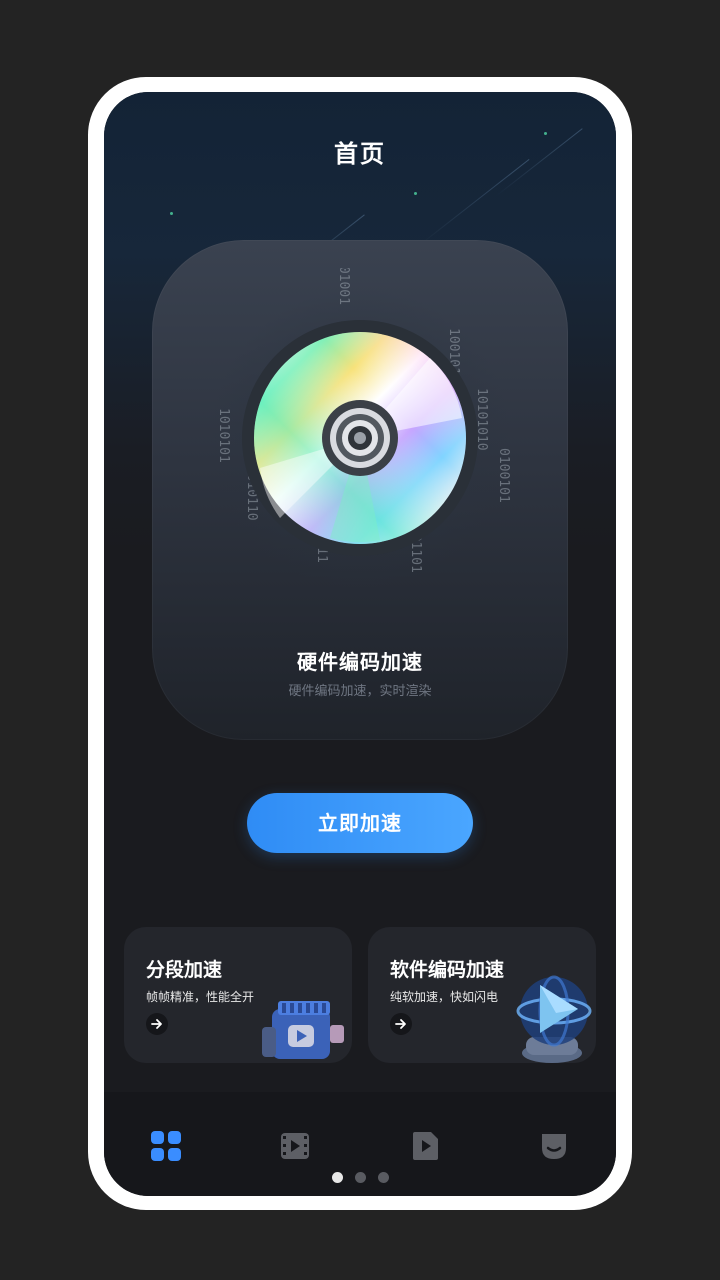  What do you see at coordinates (184, 970) in the screenshot?
I see `card-title: 分段加速` at bounding box center [184, 970].